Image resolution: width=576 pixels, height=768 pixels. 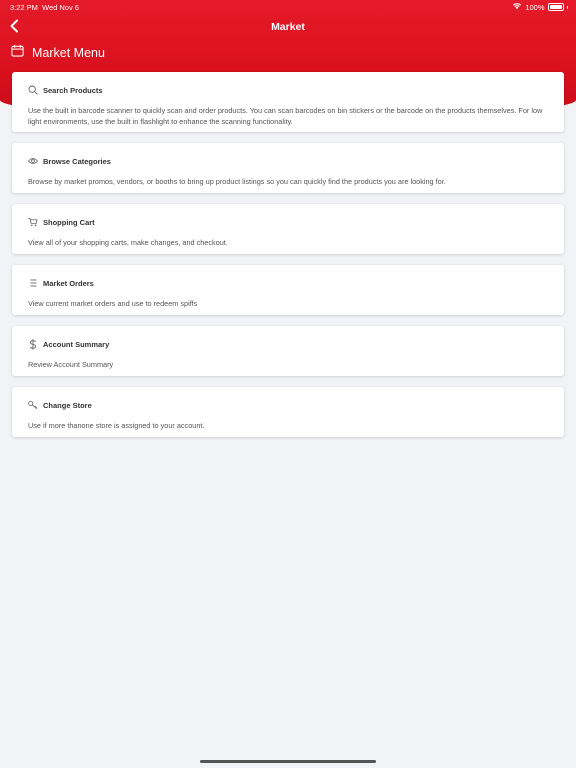 I want to click on wifi-icon, so click(x=517, y=7).